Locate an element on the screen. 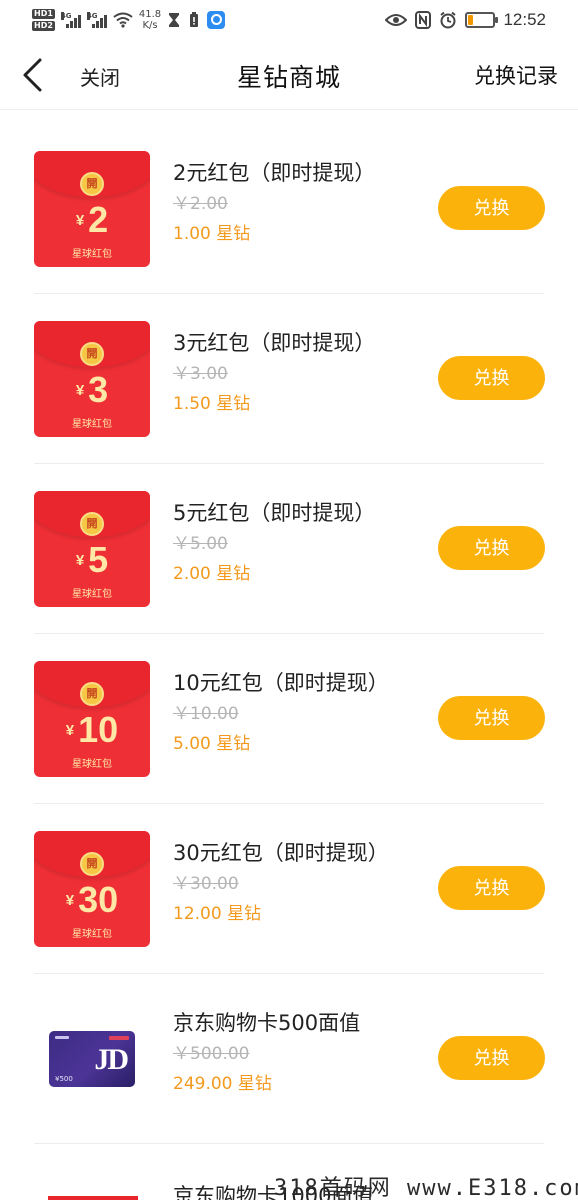  jd-card-image: JD ¥500 is located at coordinates (92, 1059).